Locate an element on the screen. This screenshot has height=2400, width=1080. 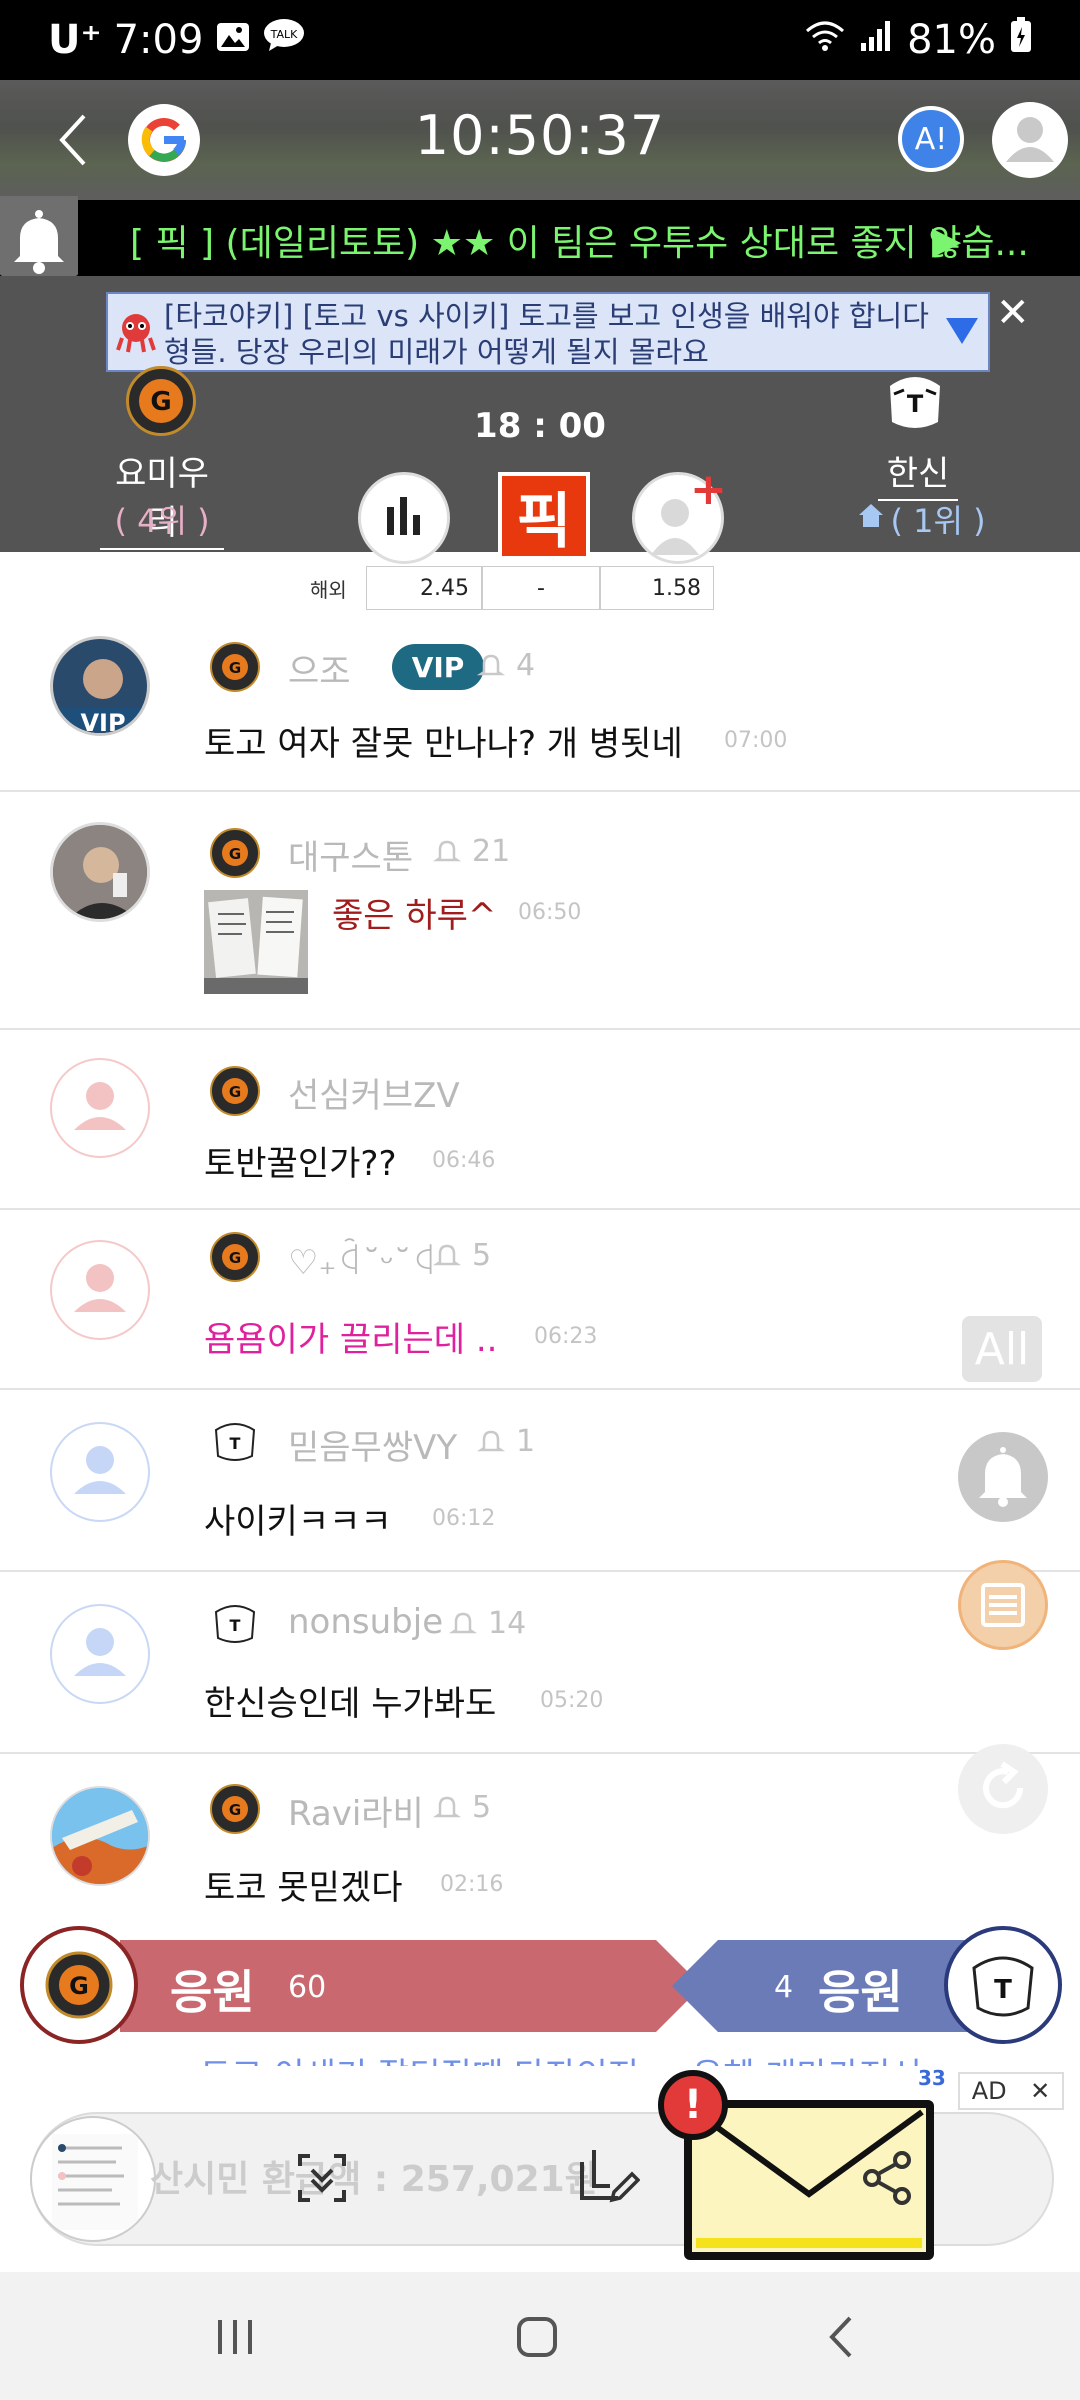
nickname: ♡₊ꒈ˘ᵕ˘ꒉ is located at coordinates (363, 1260).